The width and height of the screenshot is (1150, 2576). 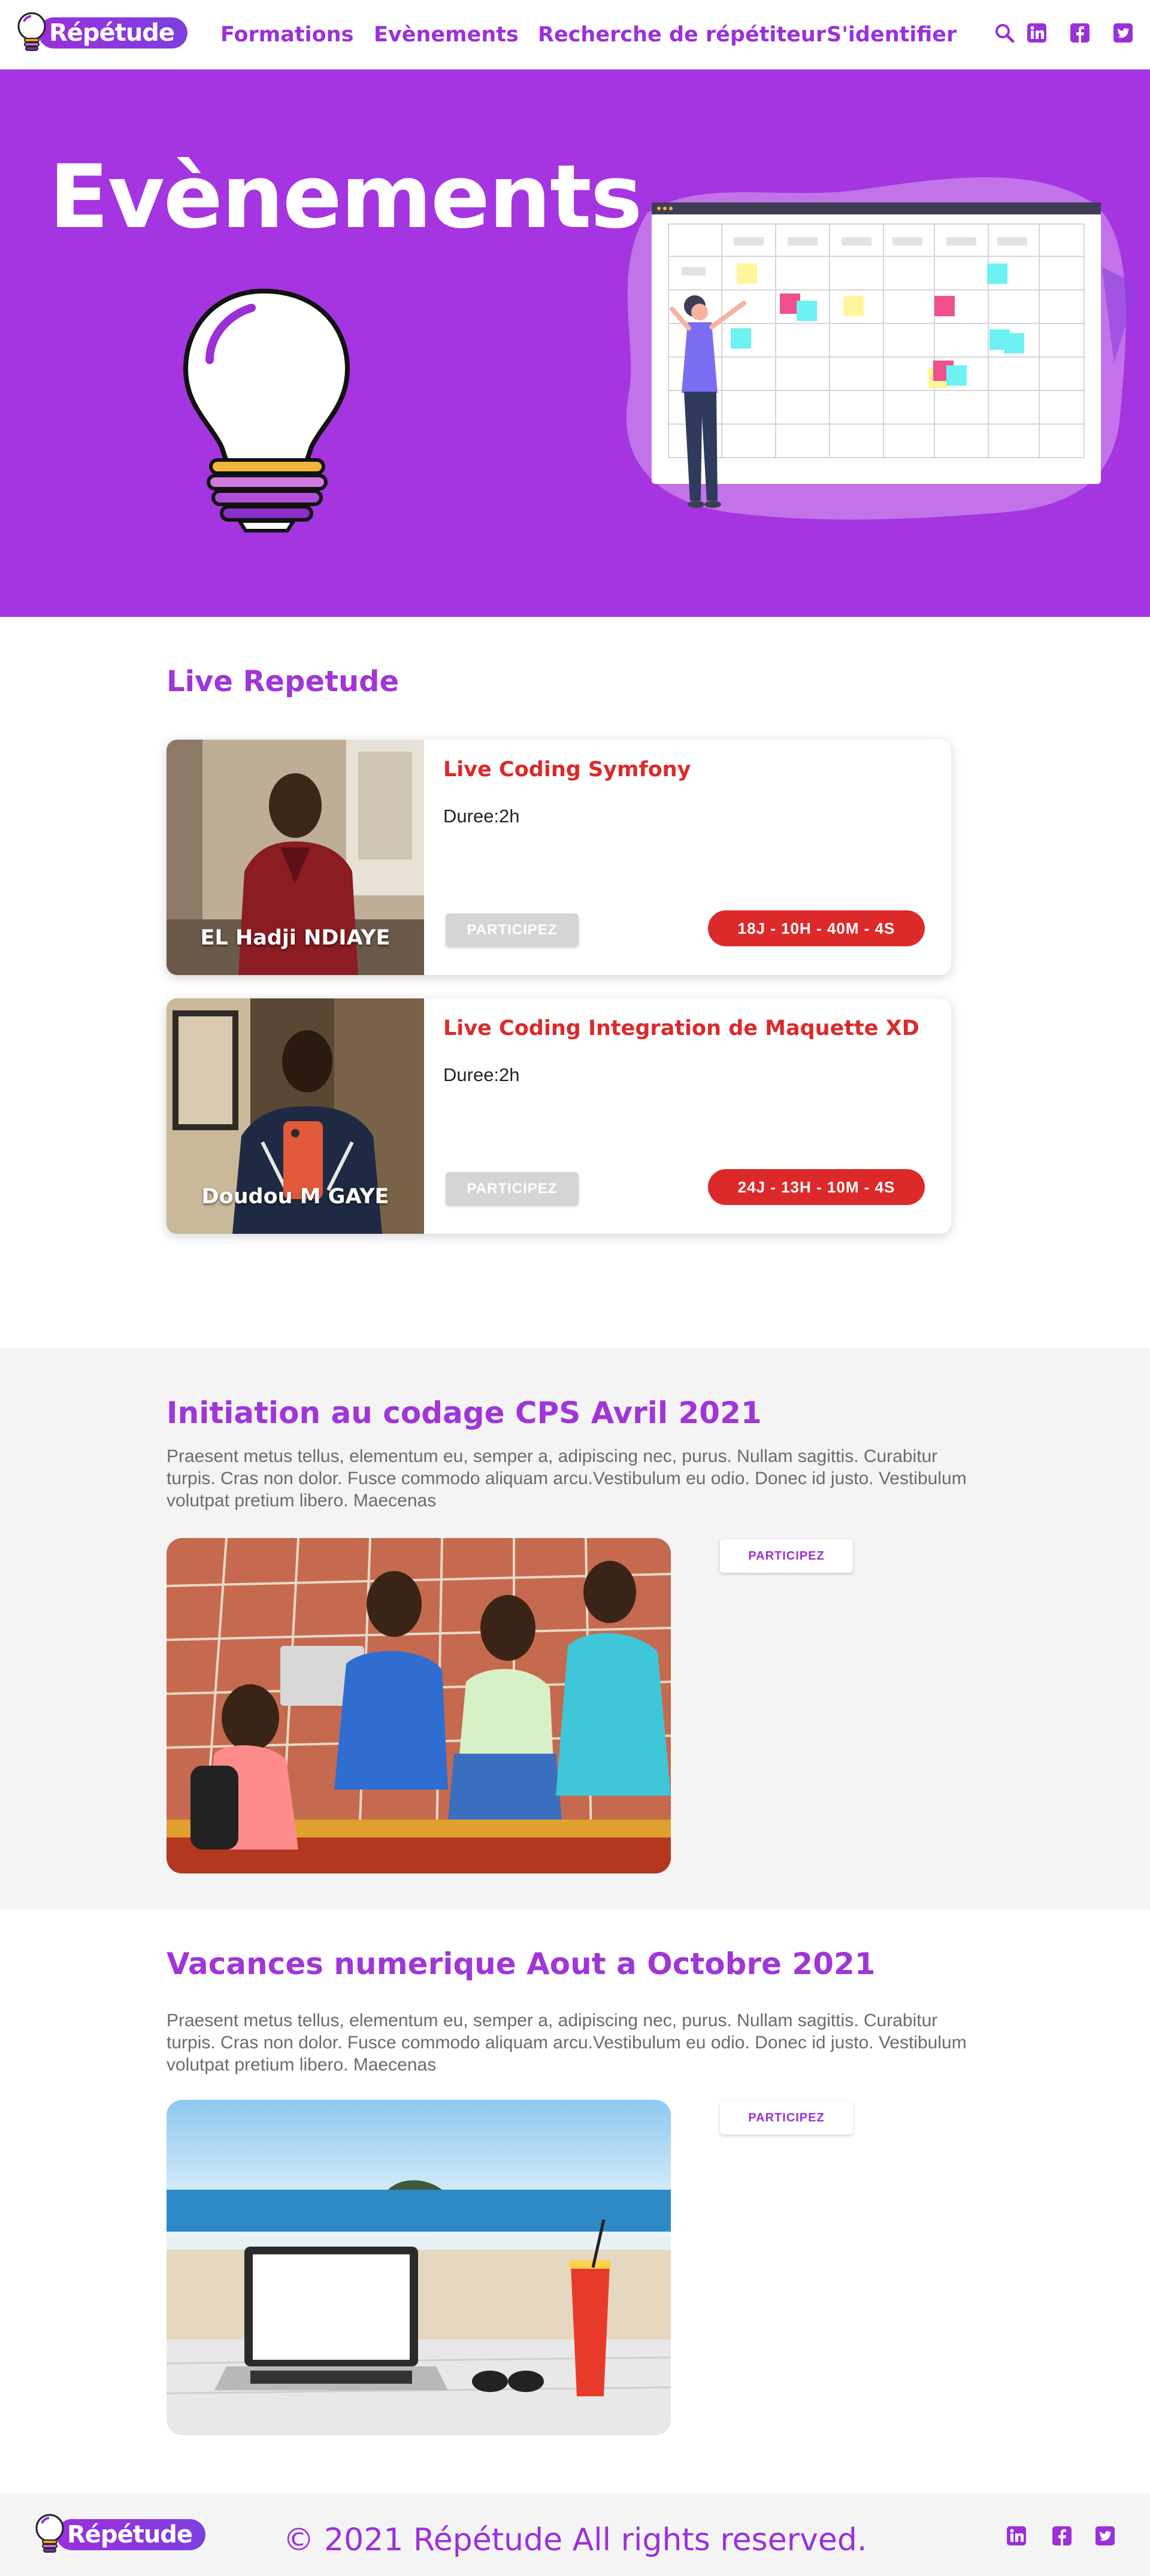 What do you see at coordinates (419, 1705) in the screenshot?
I see `event-image-students` at bounding box center [419, 1705].